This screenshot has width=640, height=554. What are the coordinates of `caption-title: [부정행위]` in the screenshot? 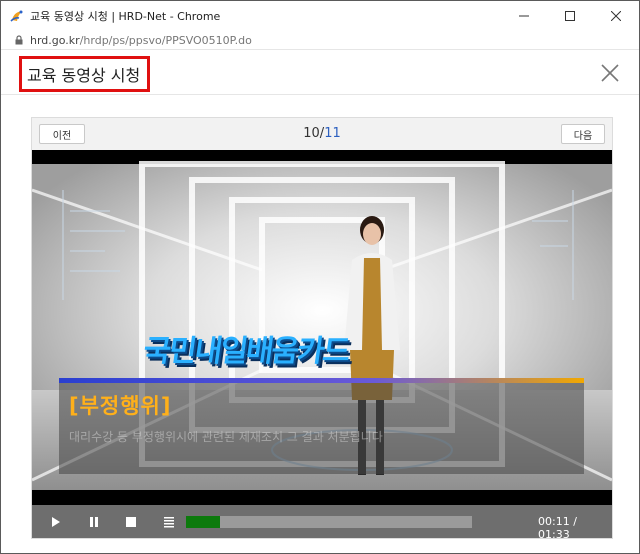 It's located at (120, 406).